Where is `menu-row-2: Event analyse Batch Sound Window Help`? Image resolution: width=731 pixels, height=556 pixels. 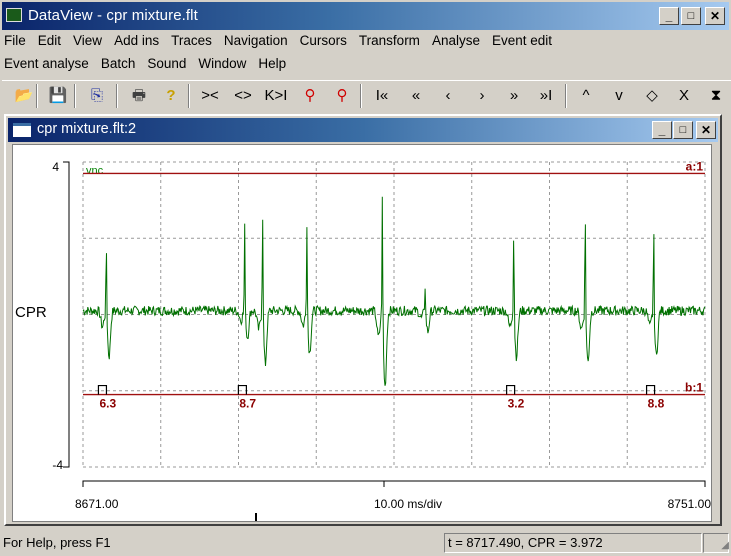
menu-row-2: Event analyse Batch Sound Window Help is located at coordinates (151, 63).